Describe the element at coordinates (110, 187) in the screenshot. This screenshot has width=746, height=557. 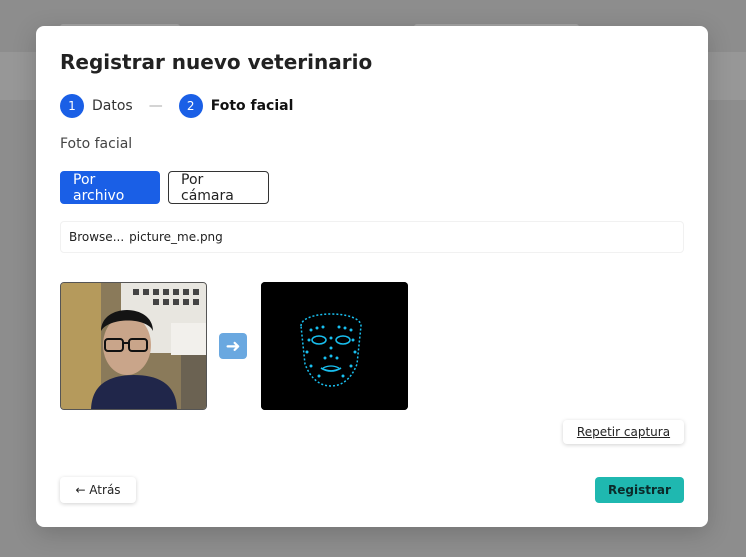
I see `by-file-button: Por archivo` at that location.